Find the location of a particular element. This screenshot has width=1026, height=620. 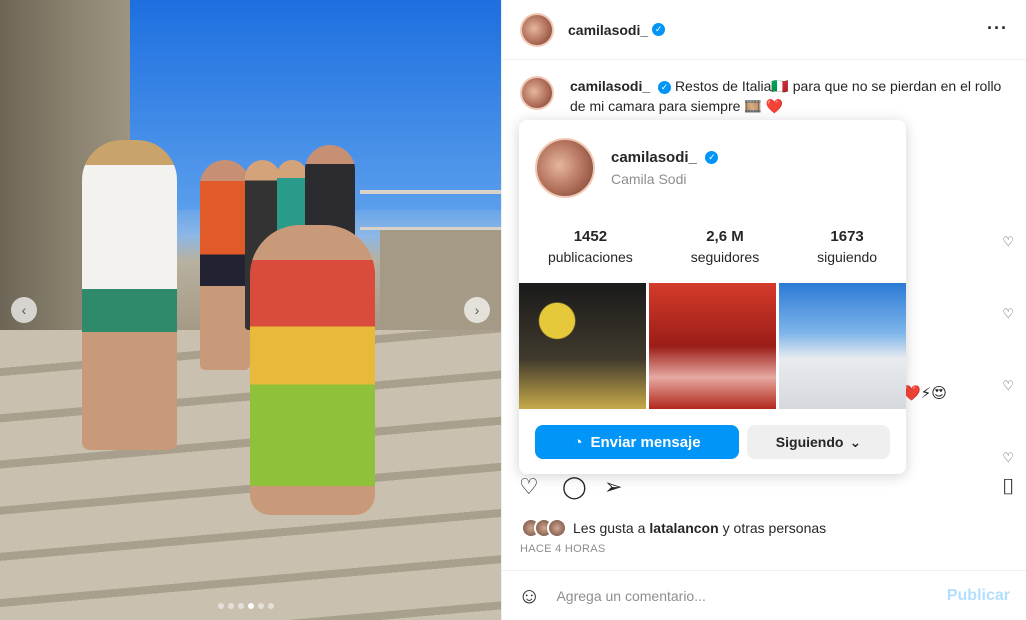

more-options-icon: ··· is located at coordinates (997, 28).